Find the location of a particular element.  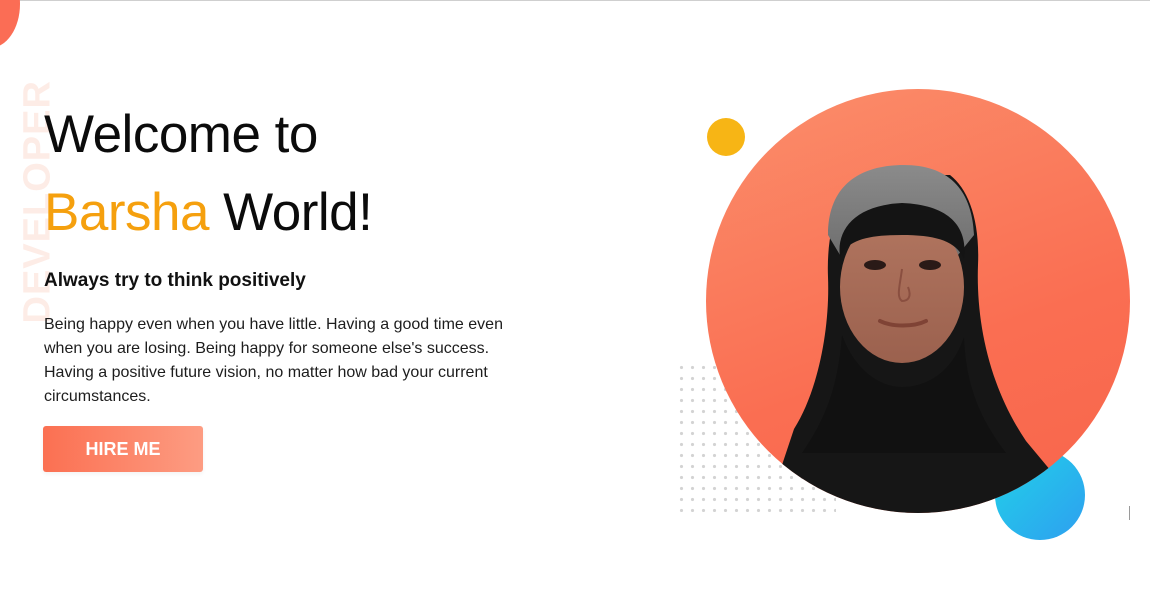

headline-line-1: Welcome to is located at coordinates (181, 134).